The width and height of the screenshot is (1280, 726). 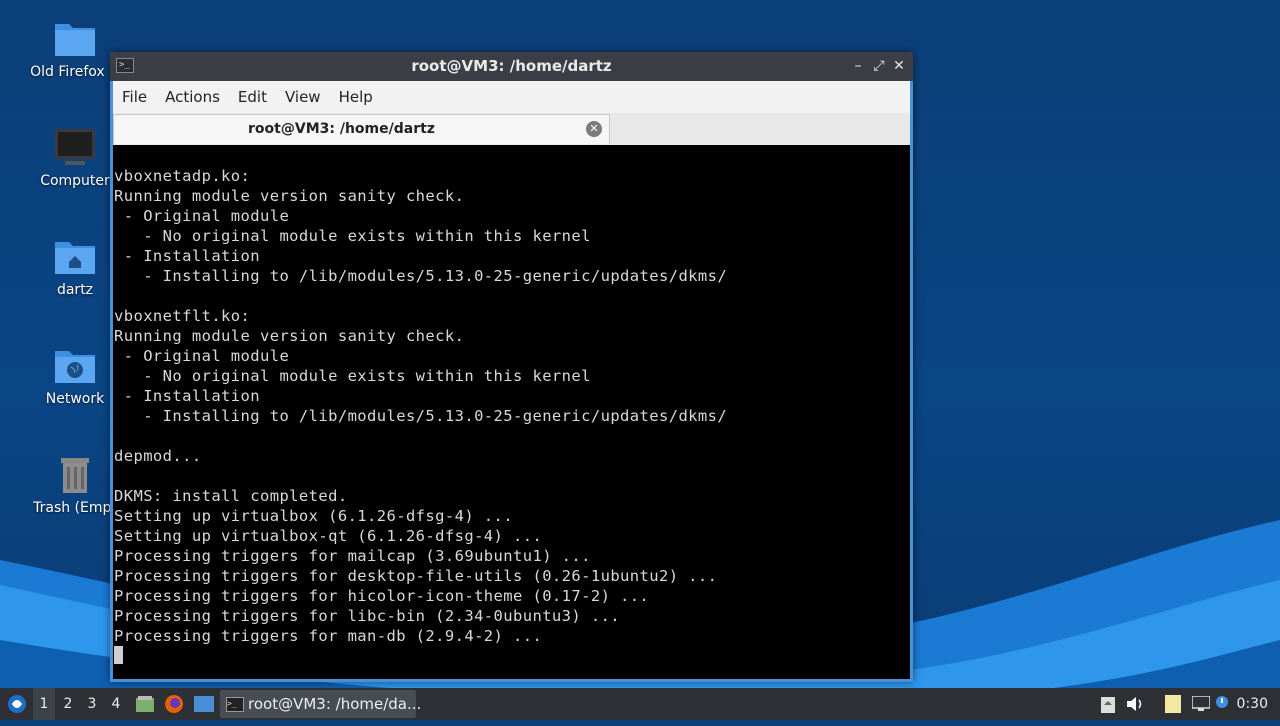 I want to click on menu-bar: File Actions Edit View Help, so click(x=511, y=97).